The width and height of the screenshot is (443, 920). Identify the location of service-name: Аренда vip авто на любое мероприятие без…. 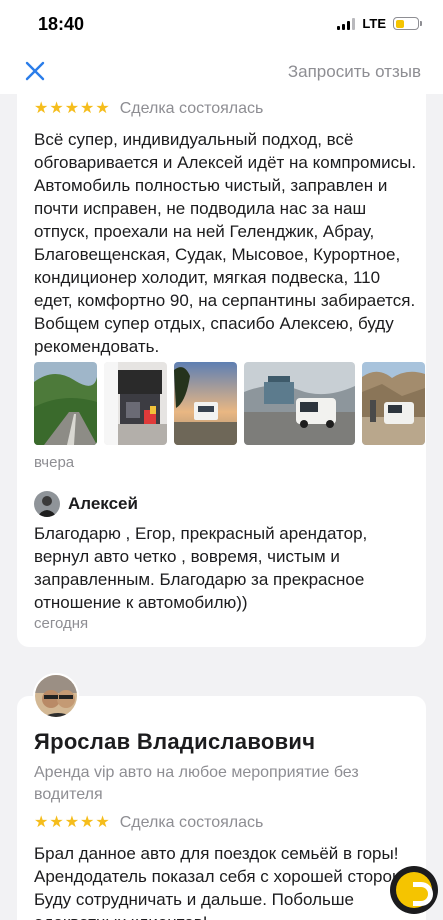
(196, 783).